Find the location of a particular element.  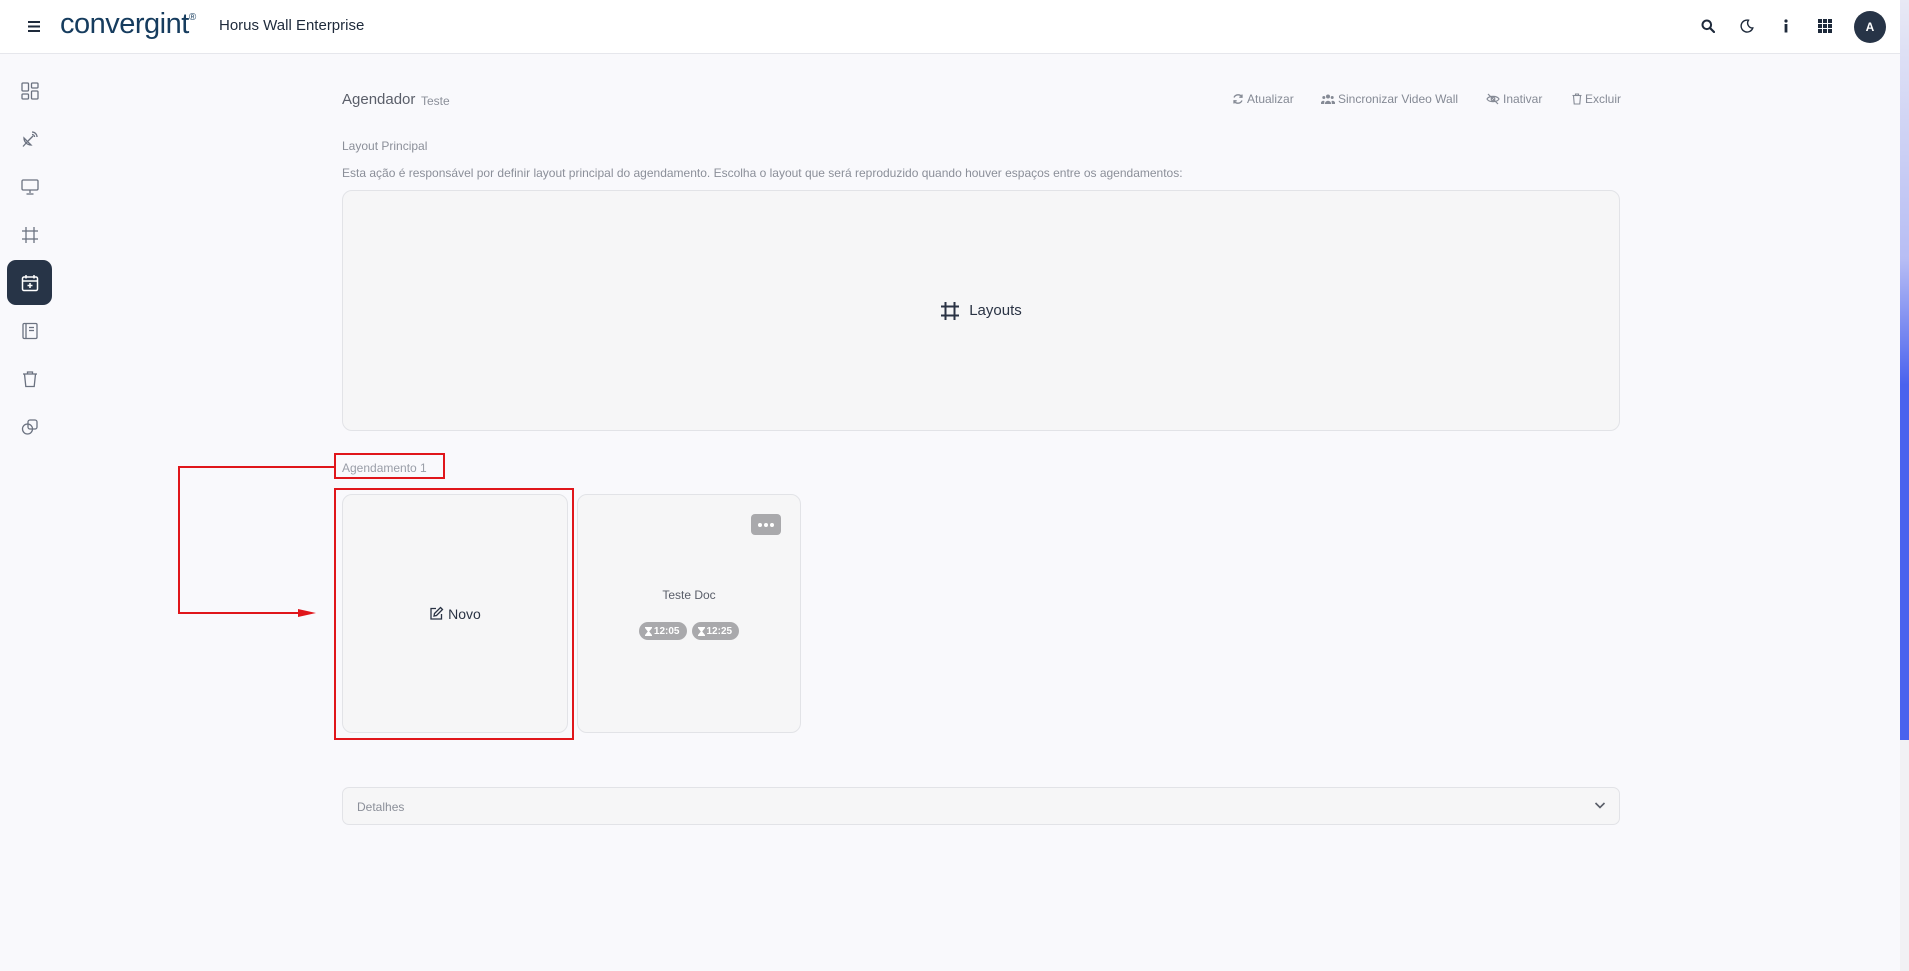

users-icon is located at coordinates (1328, 99).